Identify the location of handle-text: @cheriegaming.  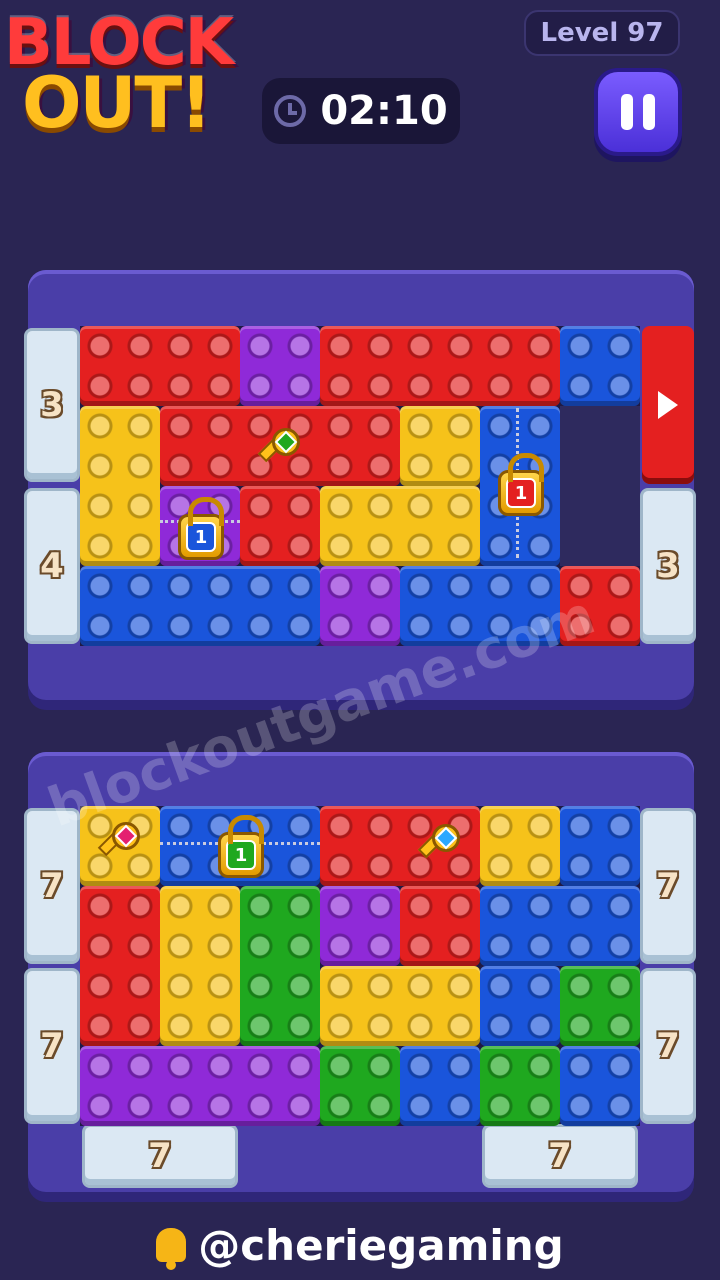
(381, 1245).